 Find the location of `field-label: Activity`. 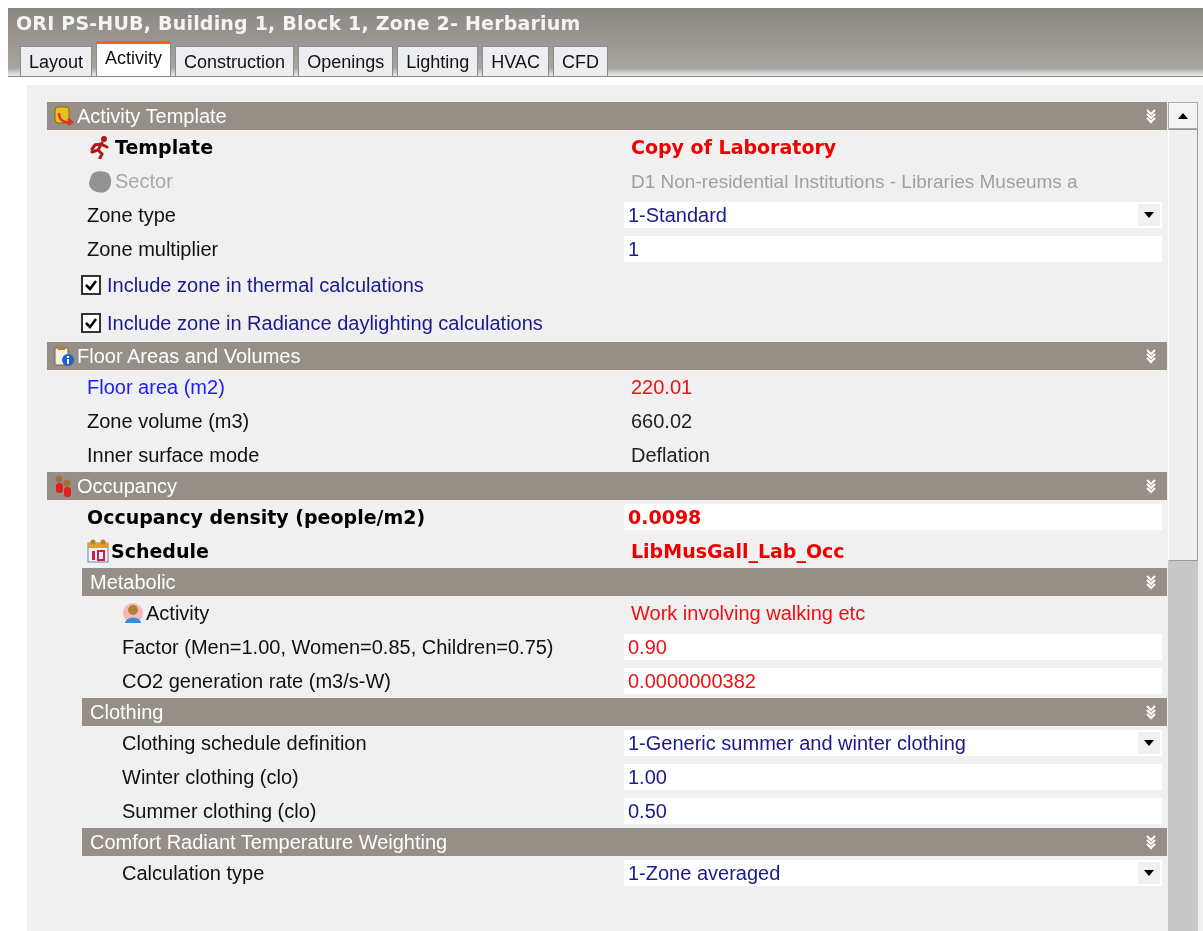

field-label: Activity is located at coordinates (178, 613).